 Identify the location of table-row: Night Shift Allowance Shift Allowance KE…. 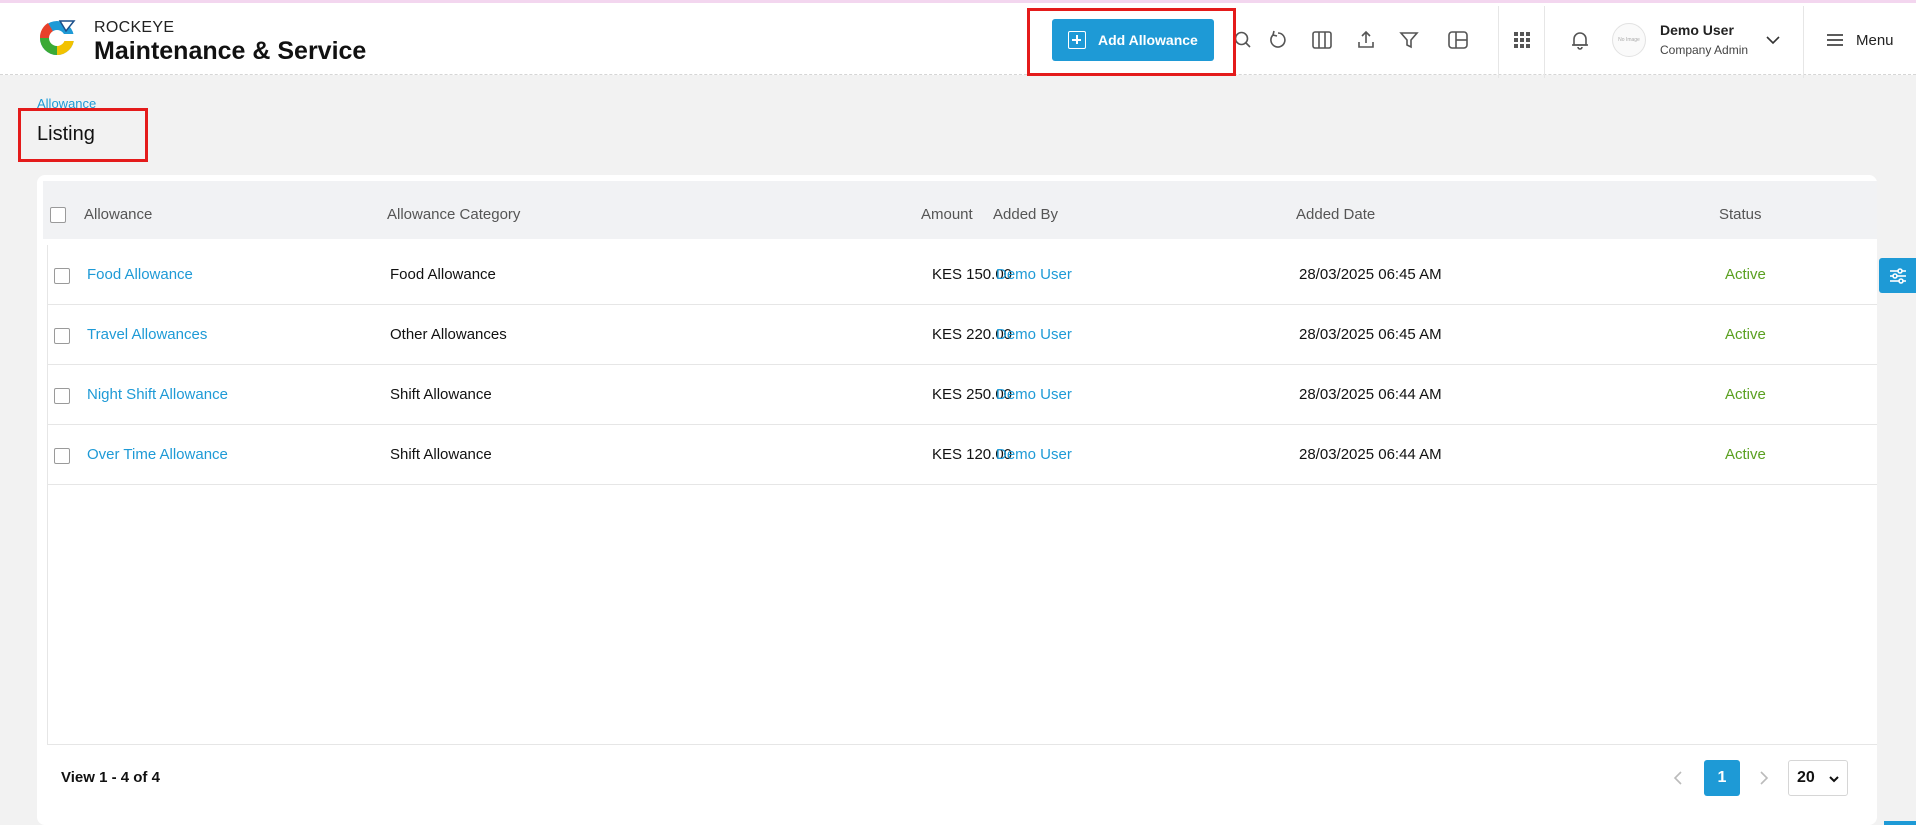
(962, 395).